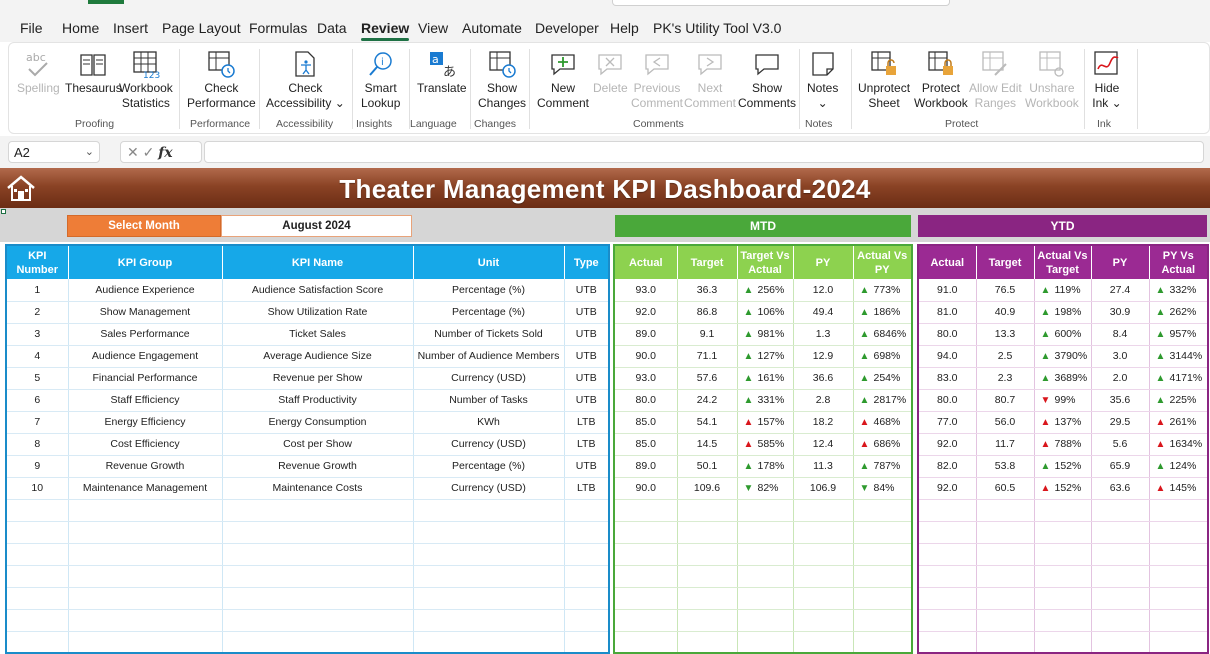  Describe the element at coordinates (1005, 400) in the screenshot. I see `ytd-target-cell: 80.7` at that location.